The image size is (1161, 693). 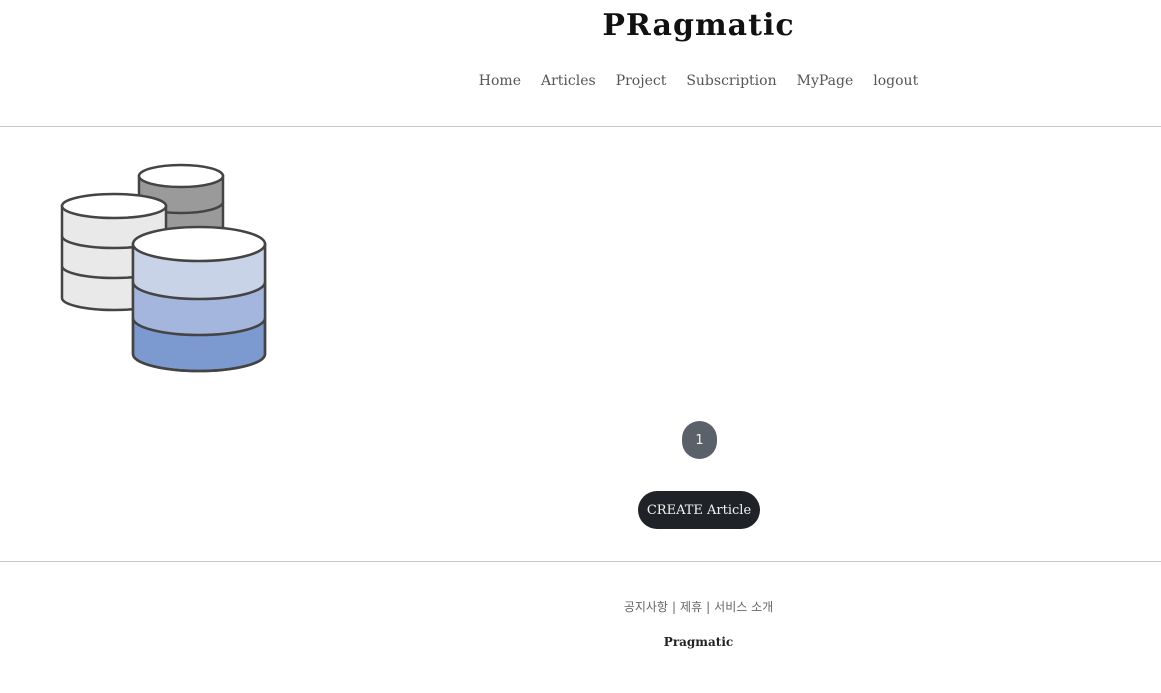 I want to click on create-article-button: CREATE Article, so click(x=699, y=510).